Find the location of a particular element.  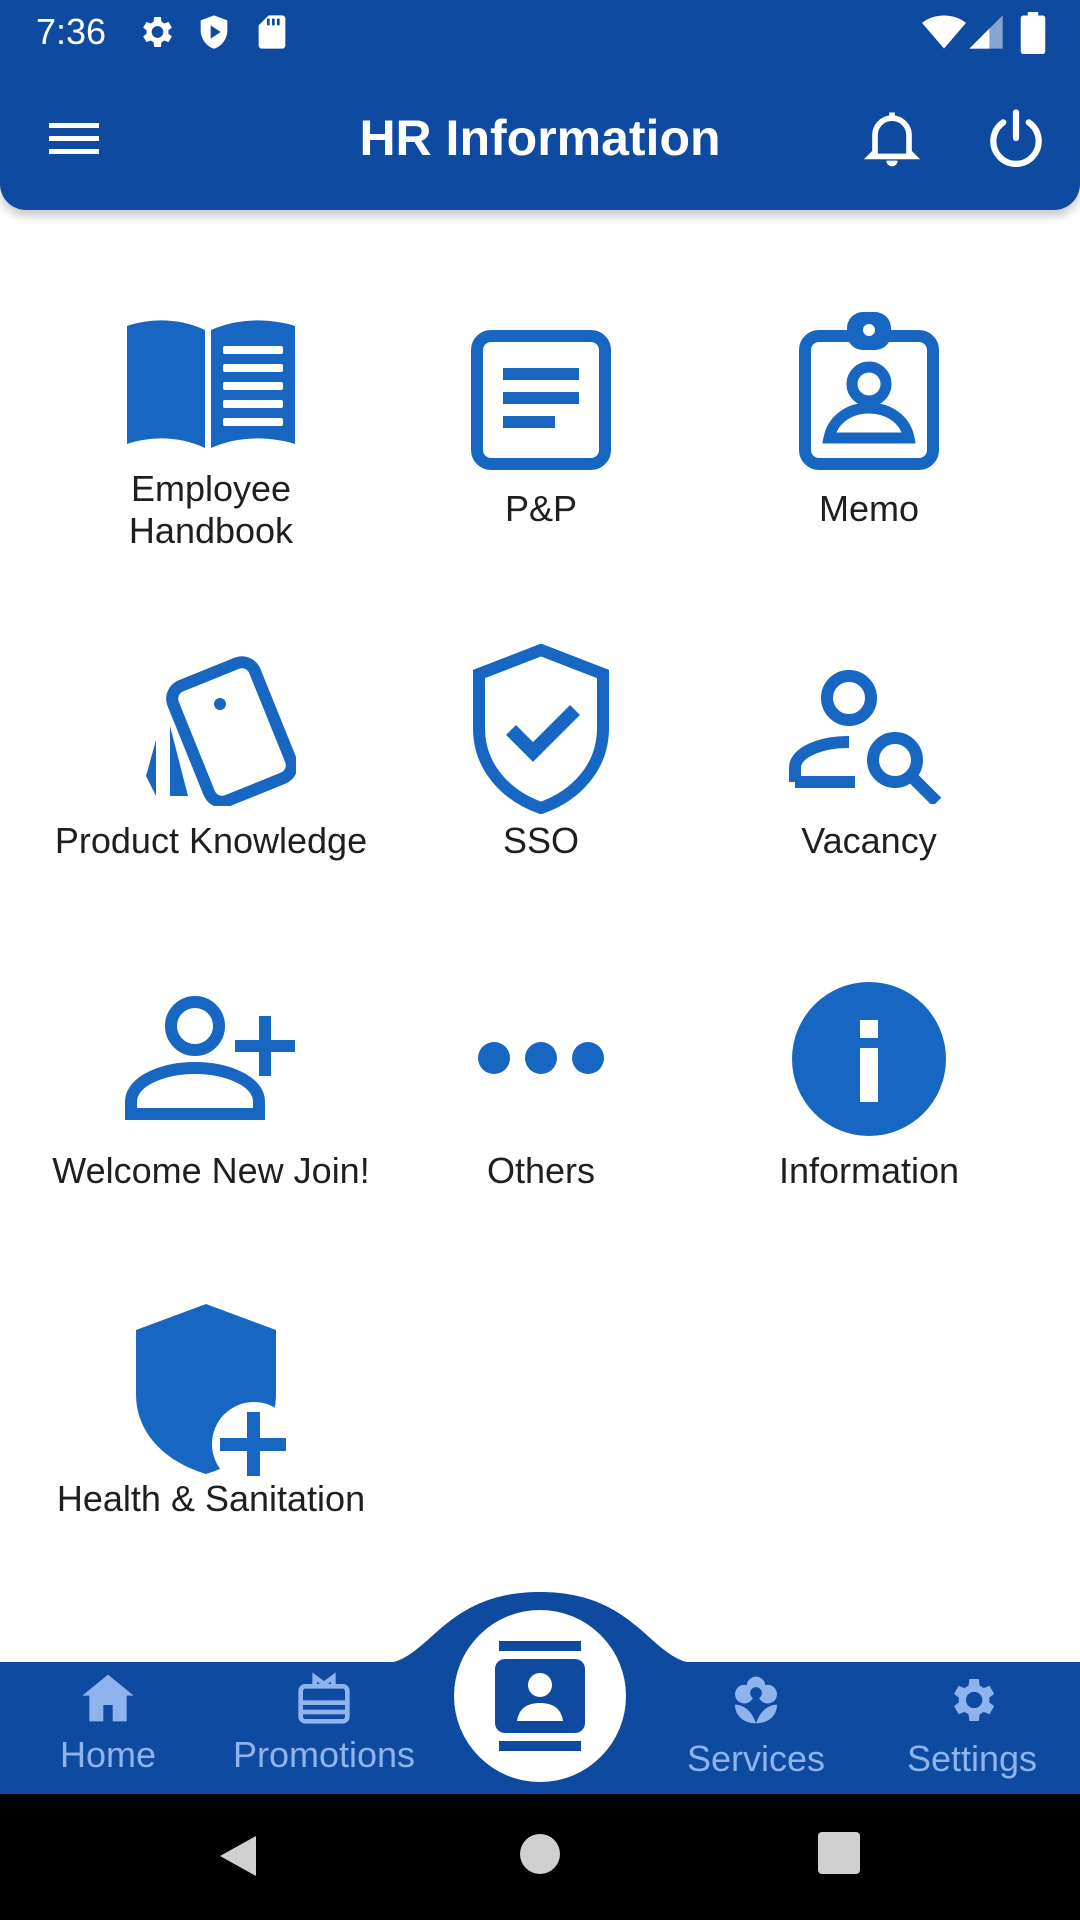

grid-item-label: Product Knowledge is located at coordinates (211, 840).